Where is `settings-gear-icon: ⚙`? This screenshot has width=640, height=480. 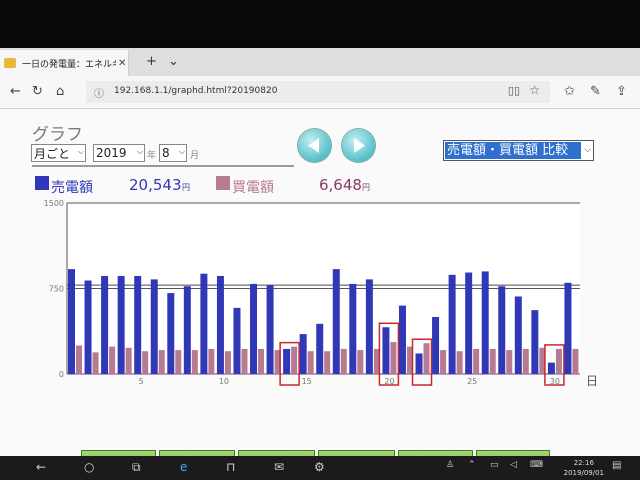
settings-gear-icon: ⚙ is located at coordinates (319, 467).